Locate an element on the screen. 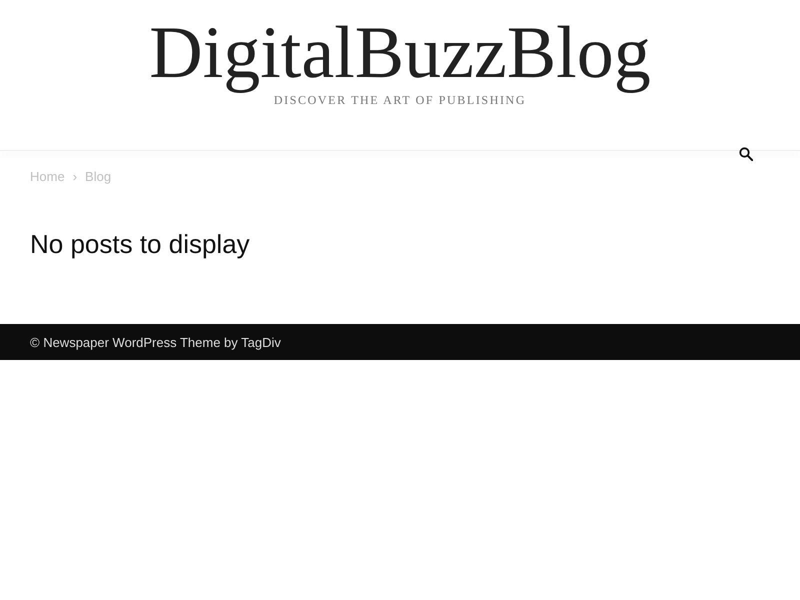 Image resolution: width=800 pixels, height=600 pixels. breadcrumb-link: Blog is located at coordinates (98, 177).